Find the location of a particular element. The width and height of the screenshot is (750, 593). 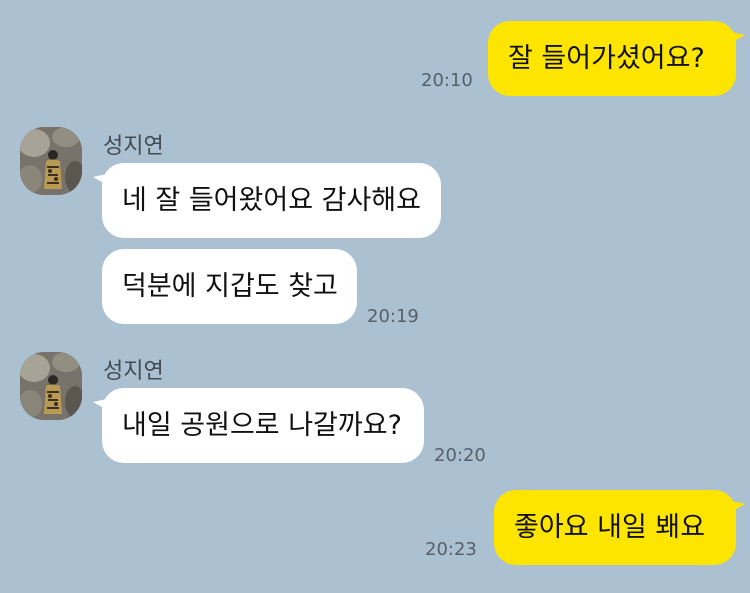

message-text: 좋아요 내일 봬요 is located at coordinates (610, 527).